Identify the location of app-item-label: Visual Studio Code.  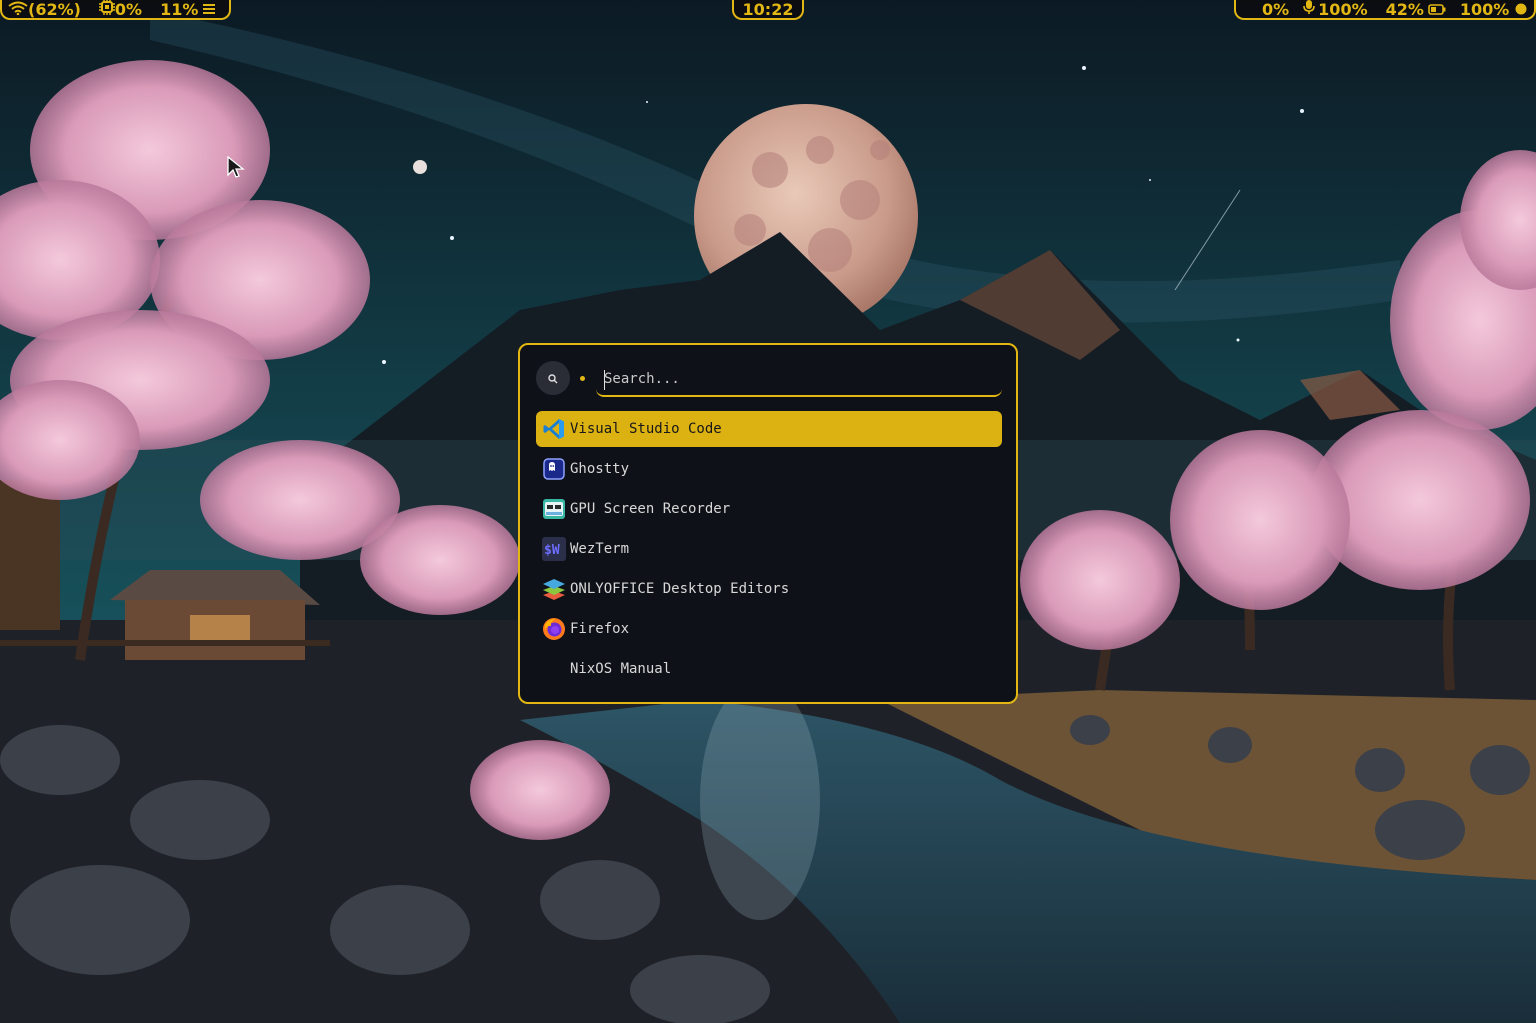
(646, 429).